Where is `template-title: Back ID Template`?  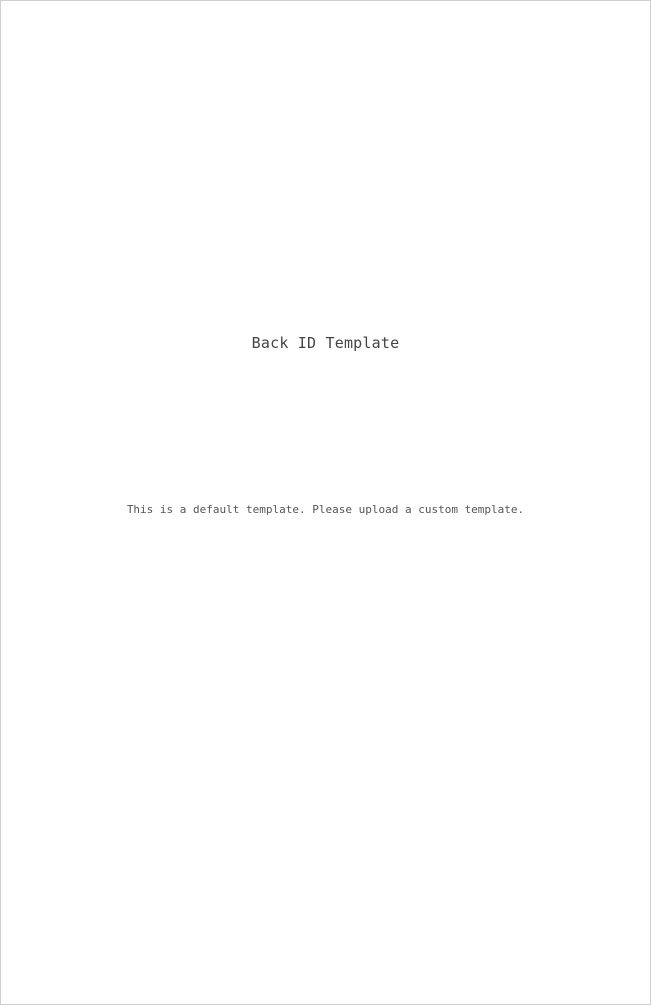 template-title: Back ID Template is located at coordinates (325, 343).